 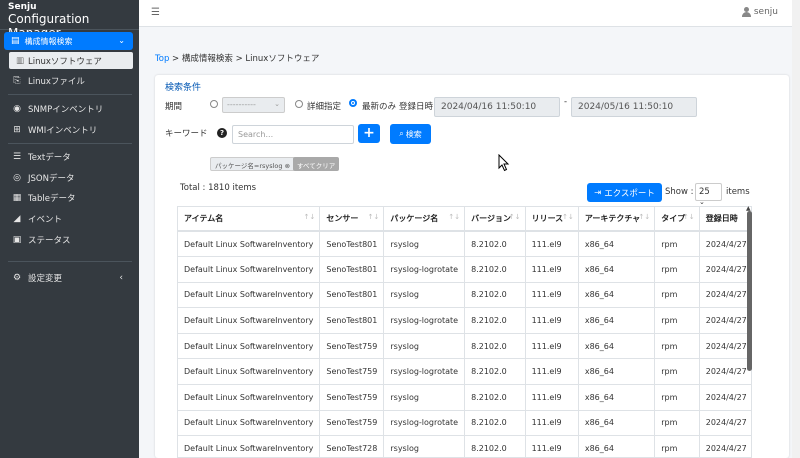 What do you see at coordinates (352, 269) in the screenshot?
I see `table-cell: SenoTest801` at bounding box center [352, 269].